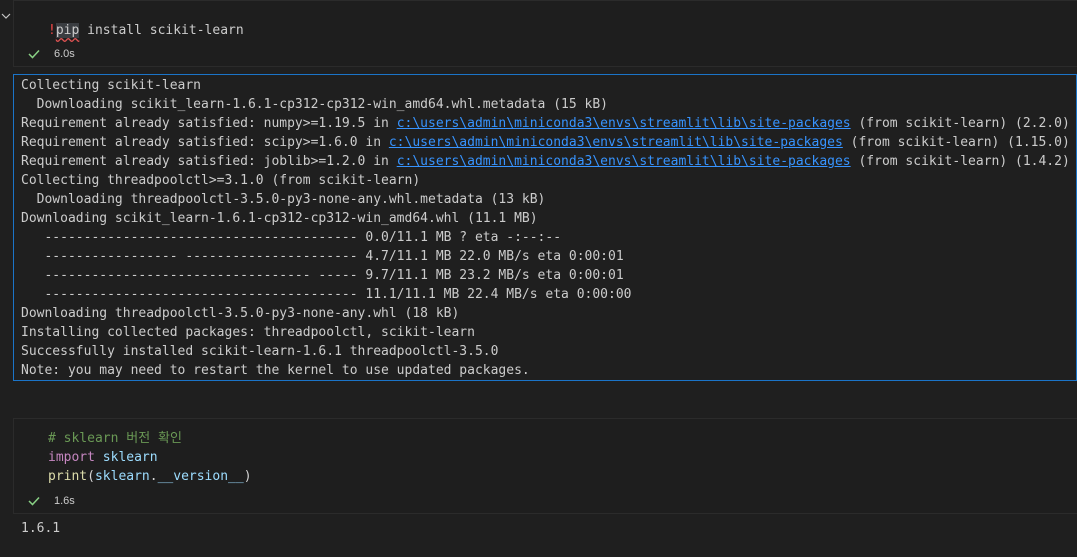  I want to click on cell-2-status: 1.6s, so click(51, 501).